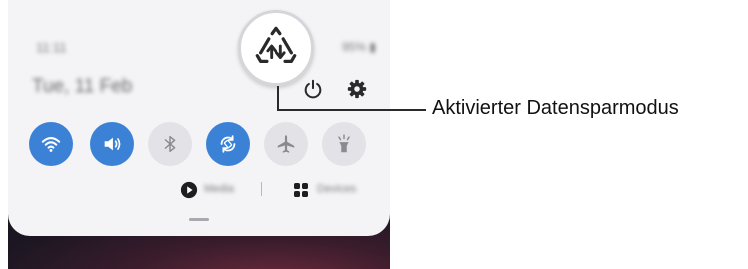 The height and width of the screenshot is (269, 748). What do you see at coordinates (199, 219) in the screenshot?
I see `panel-drag-handle` at bounding box center [199, 219].